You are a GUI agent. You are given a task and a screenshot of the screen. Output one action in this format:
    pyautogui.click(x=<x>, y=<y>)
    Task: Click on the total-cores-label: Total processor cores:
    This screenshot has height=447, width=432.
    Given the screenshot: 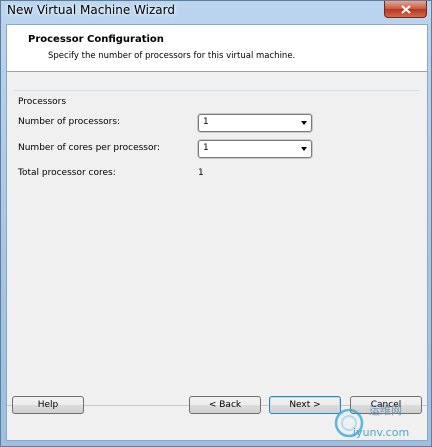 What is the action you would take?
    pyautogui.click(x=67, y=173)
    